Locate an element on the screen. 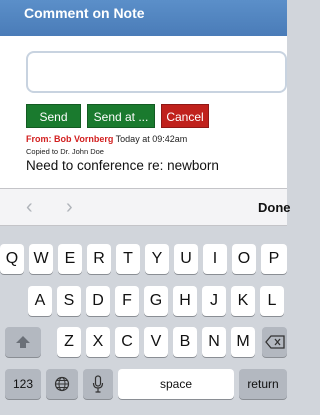  globe-icon is located at coordinates (62, 383).